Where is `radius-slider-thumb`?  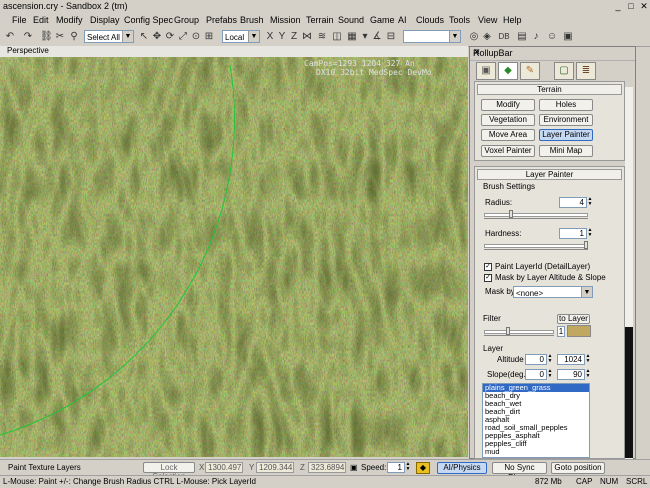 radius-slider-thumb is located at coordinates (511, 214).